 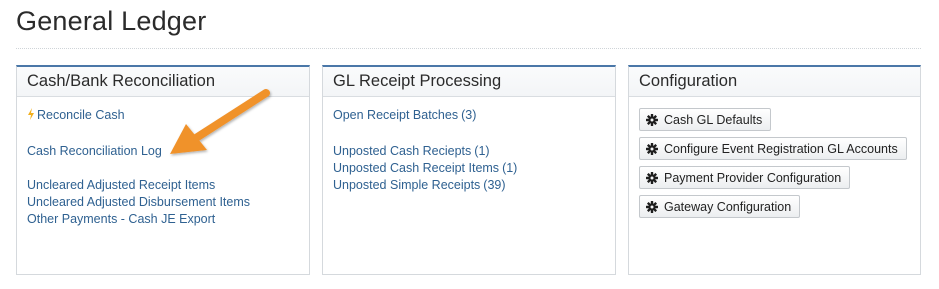 I want to click on lightning-bolt-icon, so click(x=31, y=114).